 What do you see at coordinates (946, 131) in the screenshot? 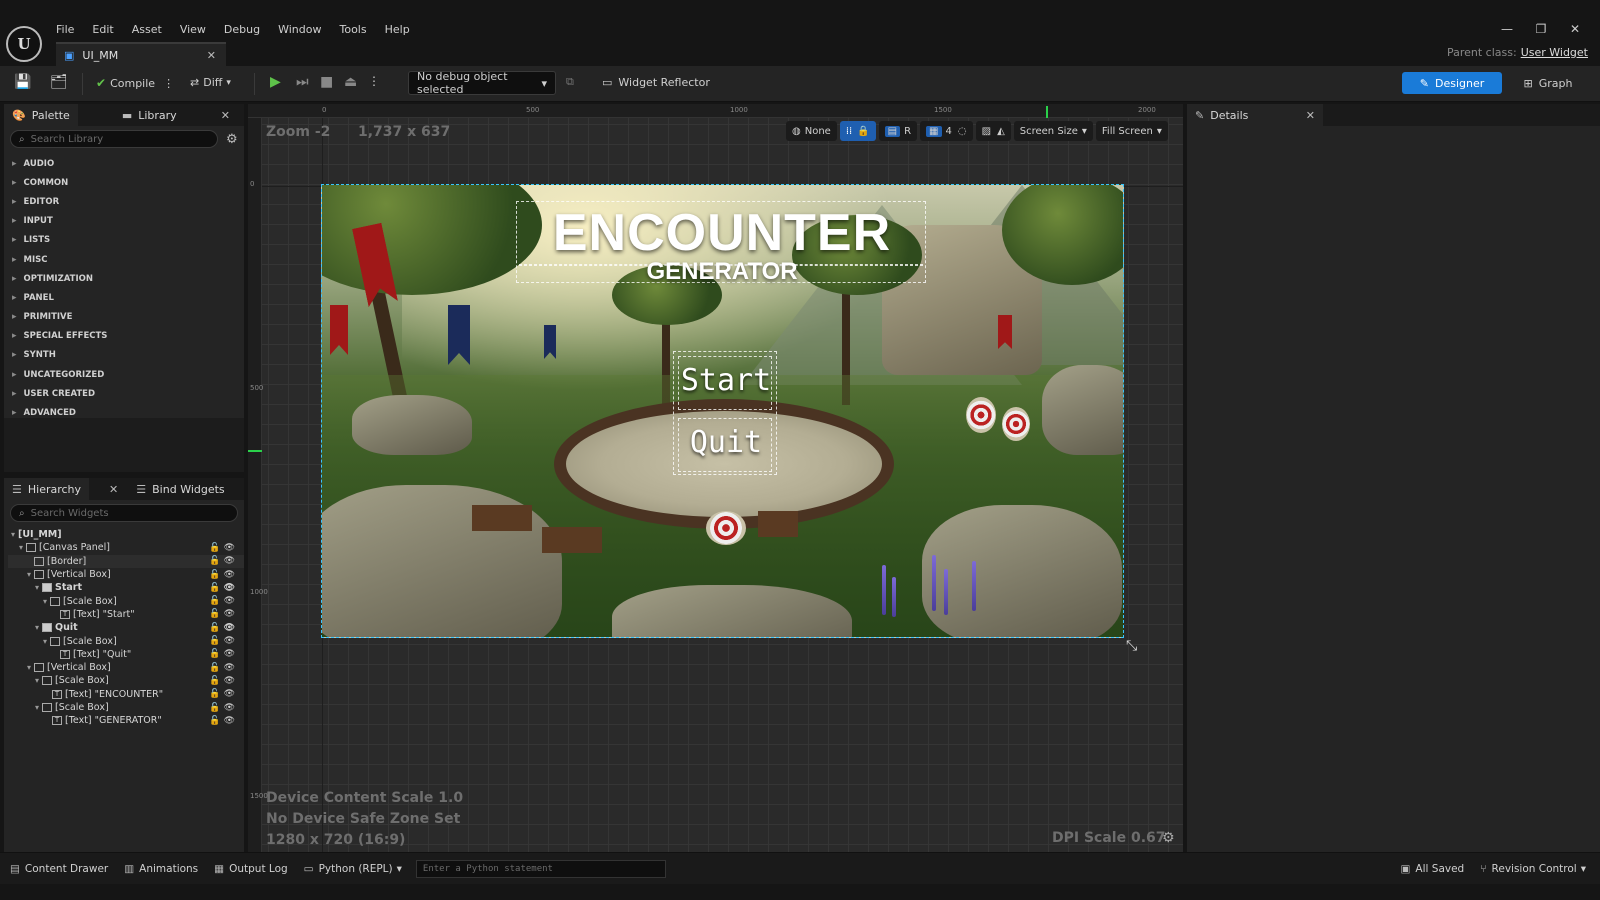
I see `grid-snap-toggle: ▦ 4 ◌` at bounding box center [946, 131].